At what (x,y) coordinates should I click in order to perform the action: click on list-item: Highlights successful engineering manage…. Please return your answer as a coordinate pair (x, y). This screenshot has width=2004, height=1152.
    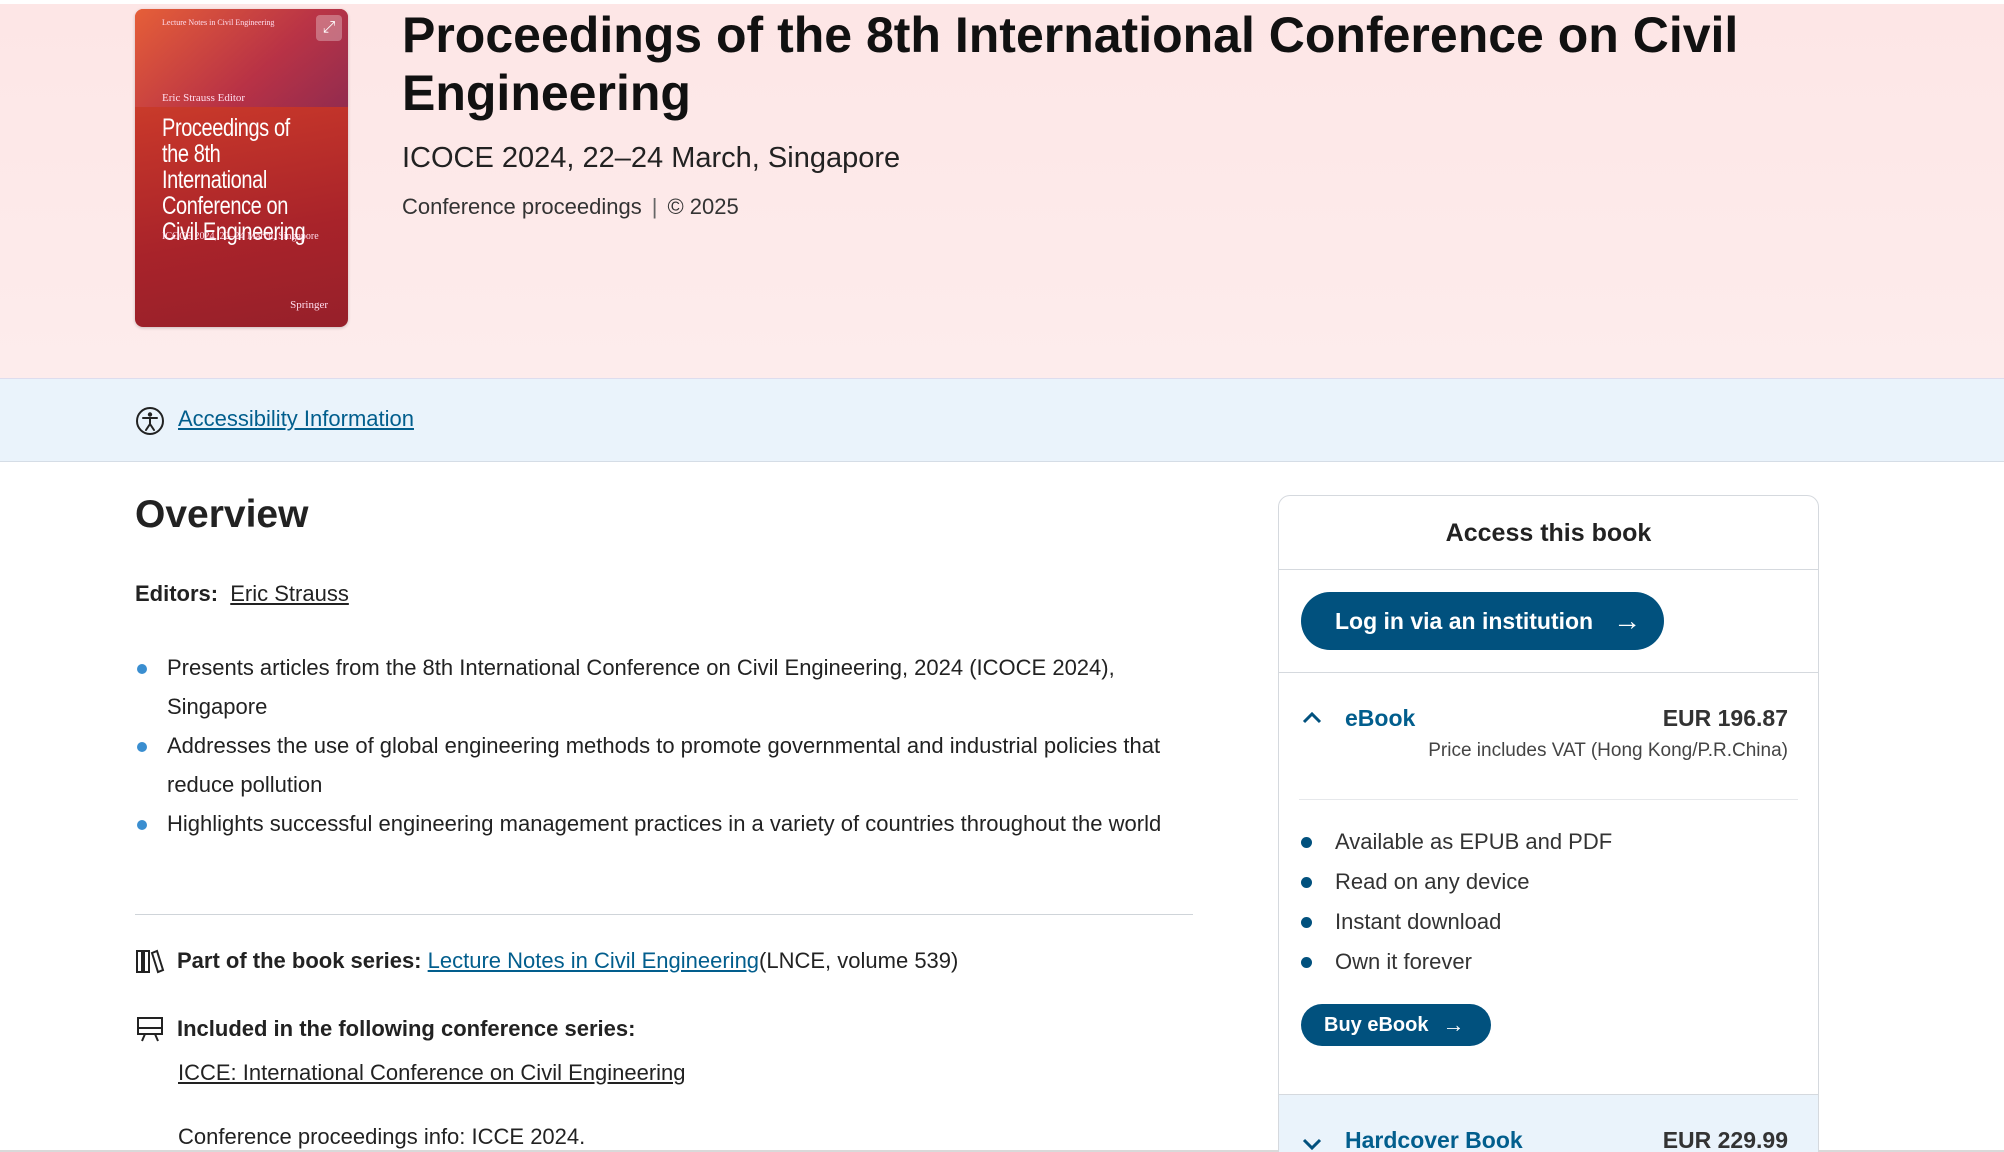
    Looking at the image, I should click on (665, 823).